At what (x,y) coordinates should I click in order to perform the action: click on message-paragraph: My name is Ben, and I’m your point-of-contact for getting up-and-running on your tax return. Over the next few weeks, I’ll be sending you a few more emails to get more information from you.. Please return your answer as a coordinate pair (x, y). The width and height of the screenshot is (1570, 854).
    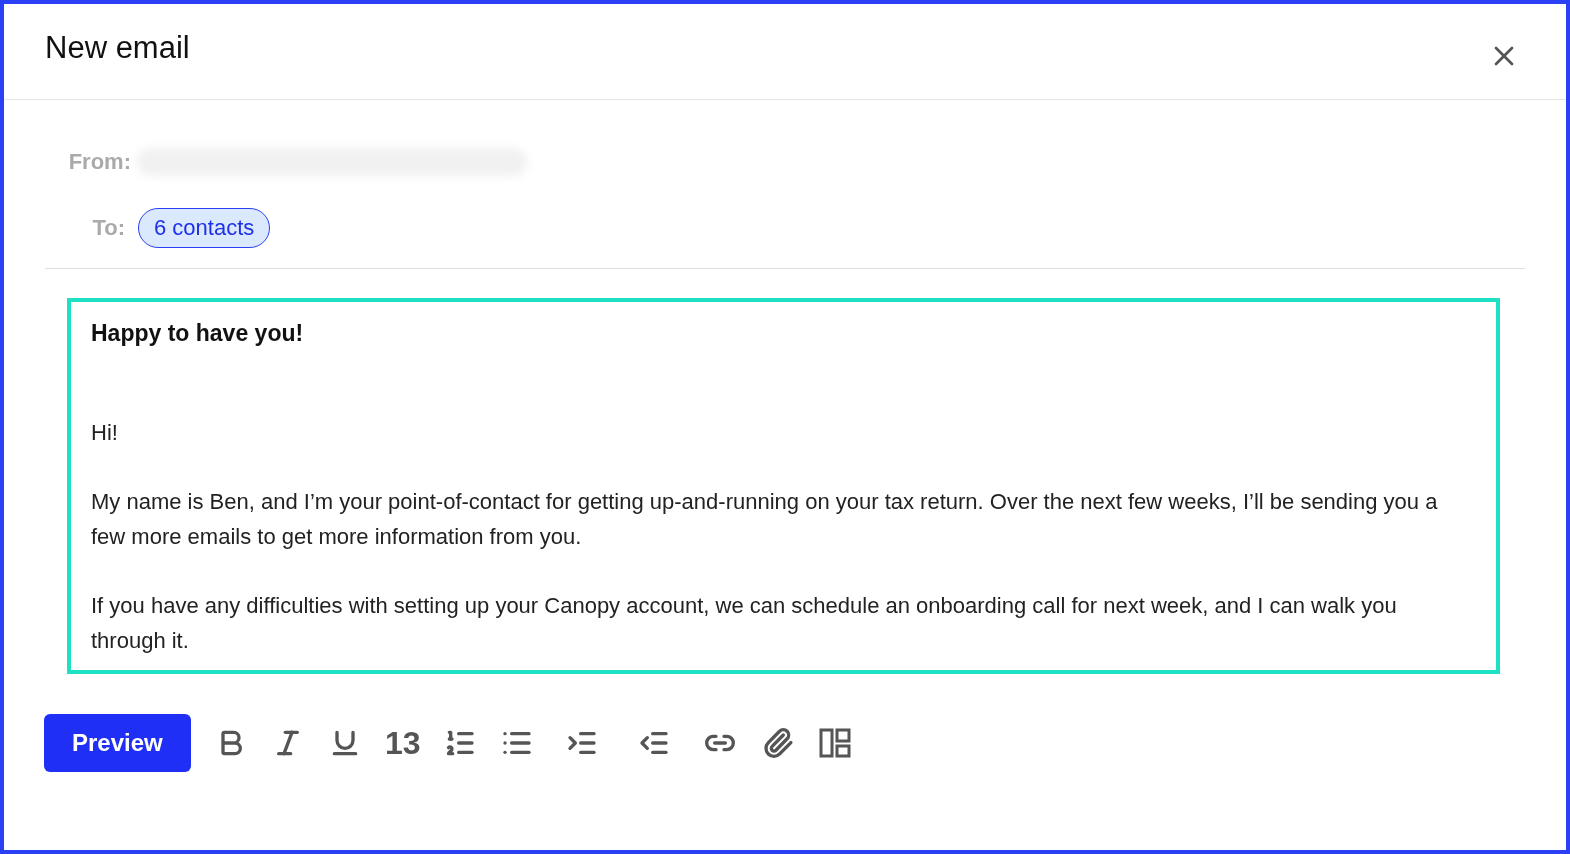
    Looking at the image, I should click on (765, 519).